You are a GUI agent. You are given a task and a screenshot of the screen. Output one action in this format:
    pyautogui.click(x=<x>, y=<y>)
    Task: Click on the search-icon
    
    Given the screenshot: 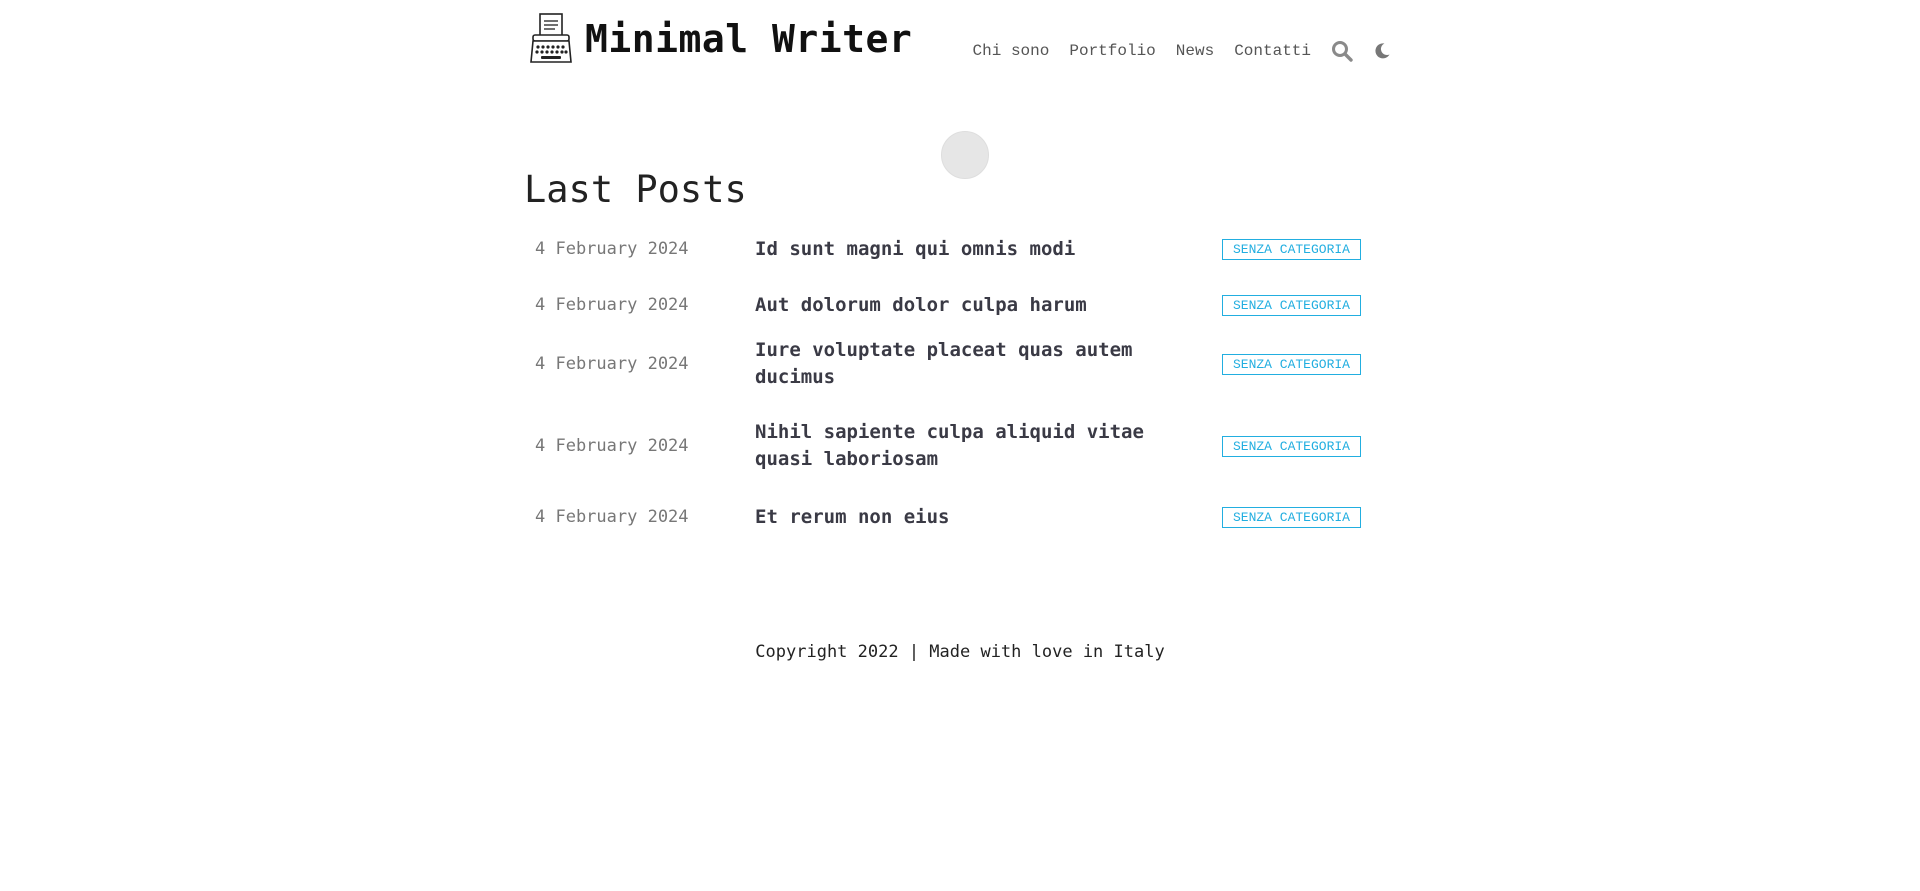 What is the action you would take?
    pyautogui.click(x=1342, y=51)
    